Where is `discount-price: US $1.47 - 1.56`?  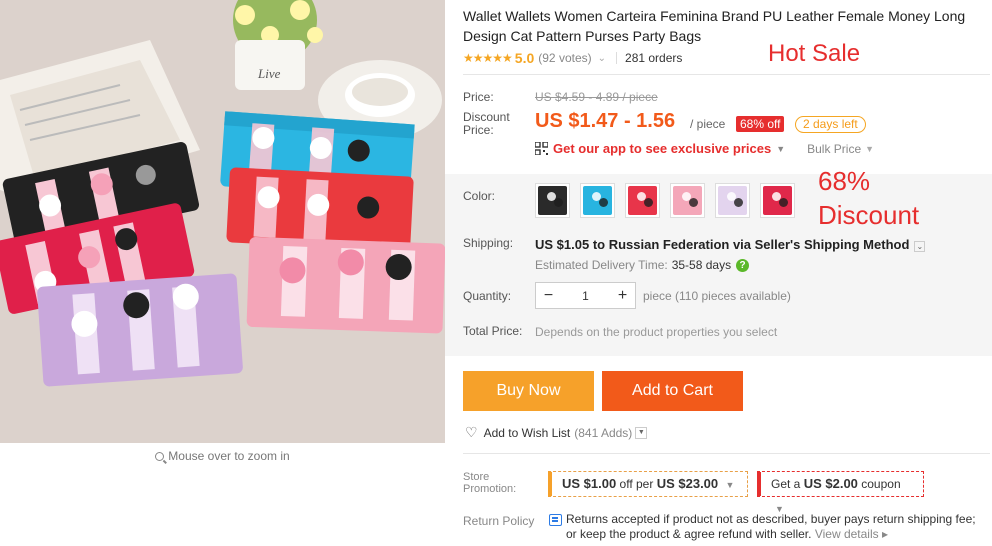 discount-price: US $1.47 - 1.56 is located at coordinates (605, 121).